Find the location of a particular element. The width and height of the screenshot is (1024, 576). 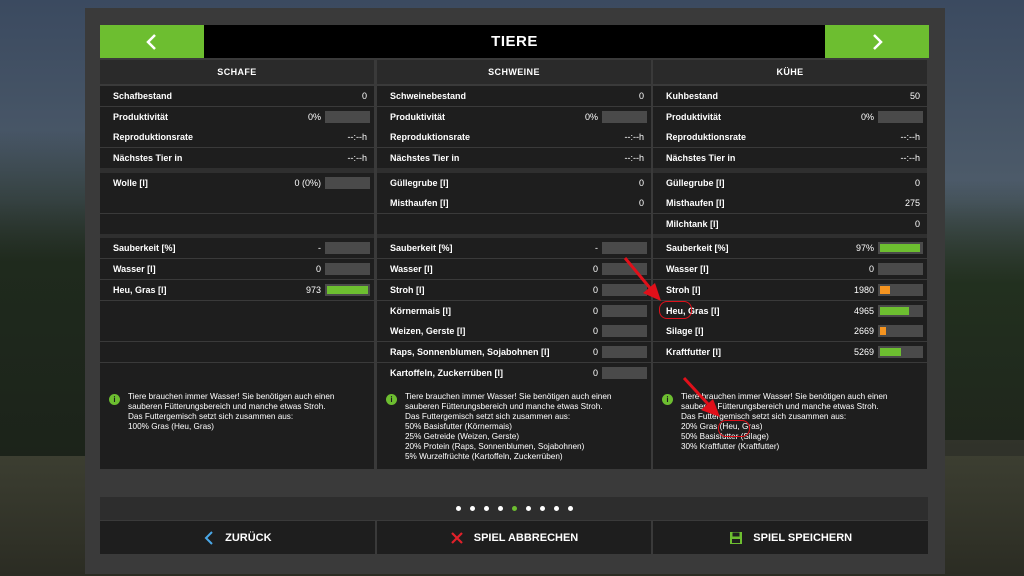

stat-value: 973 is located at coordinates (313, 290).